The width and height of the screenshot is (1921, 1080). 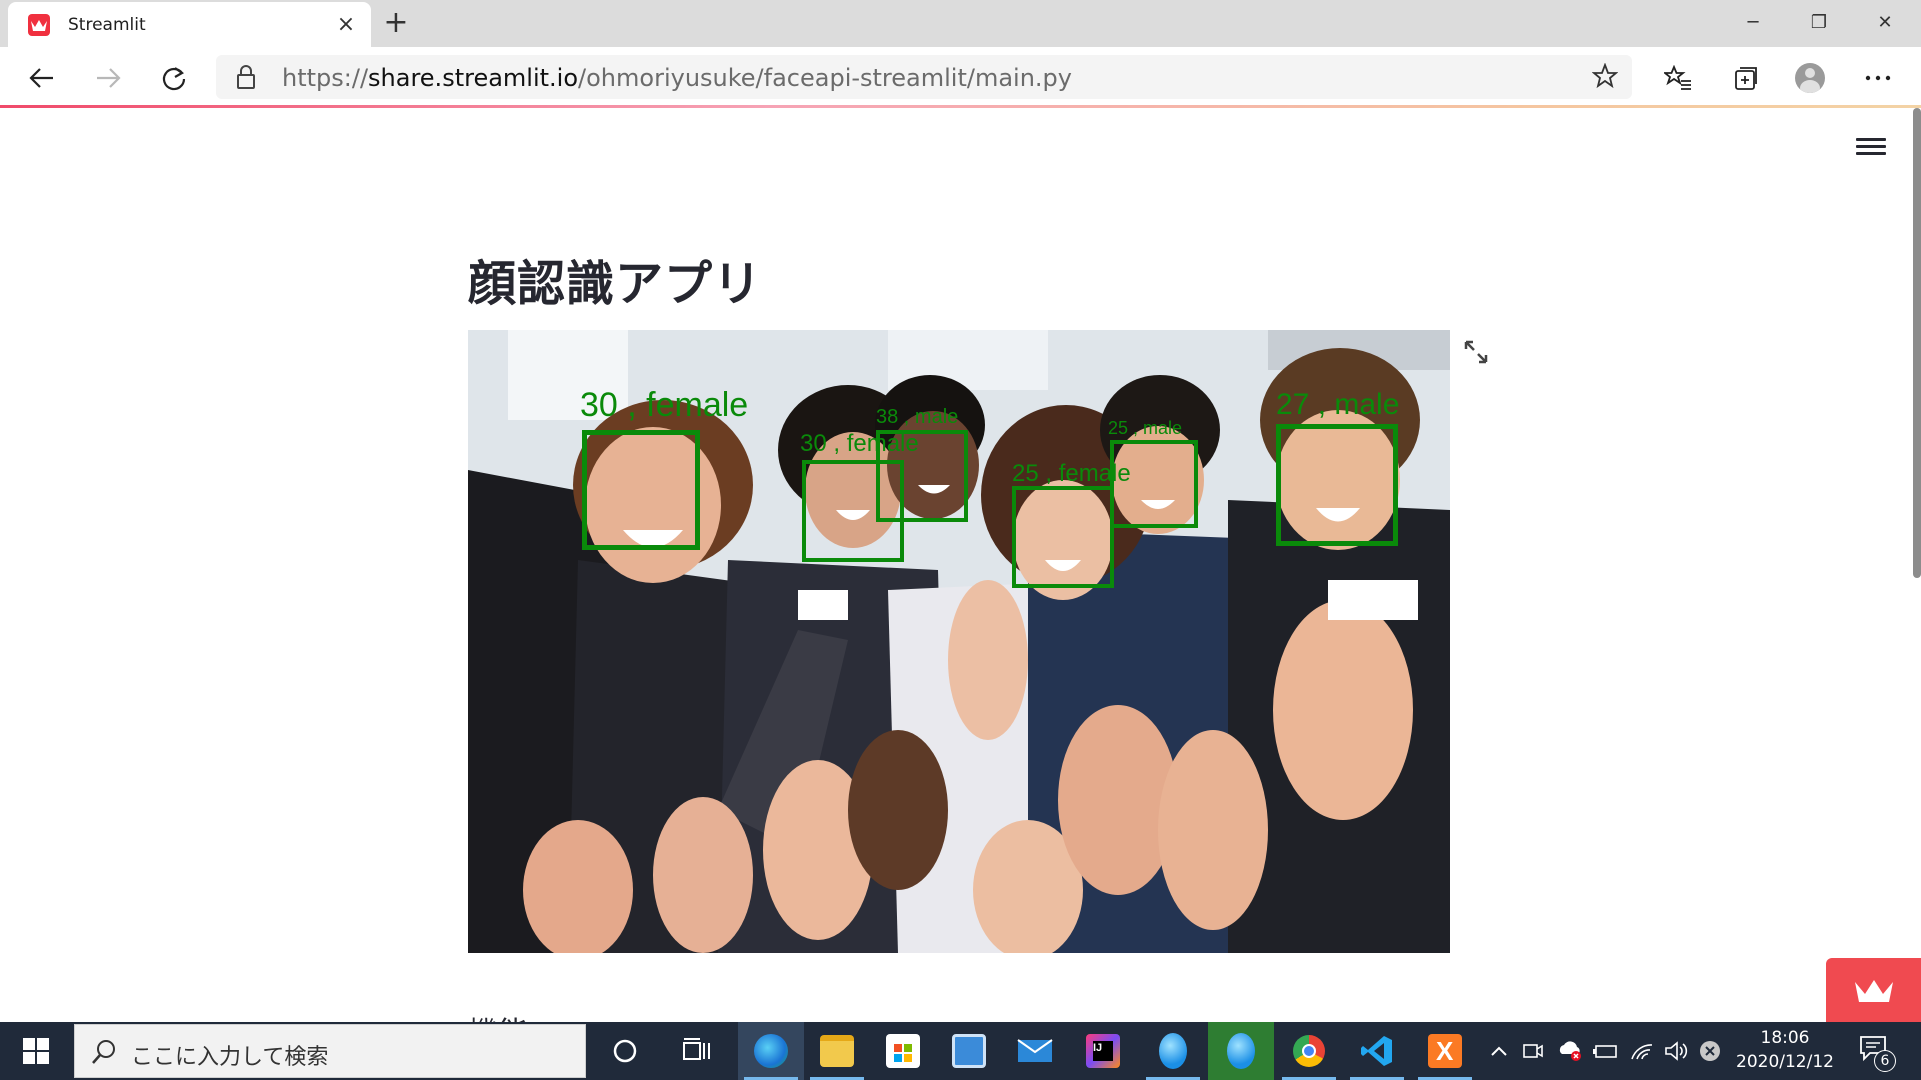 I want to click on taskbar-file-explorer-icon, so click(x=837, y=1051).